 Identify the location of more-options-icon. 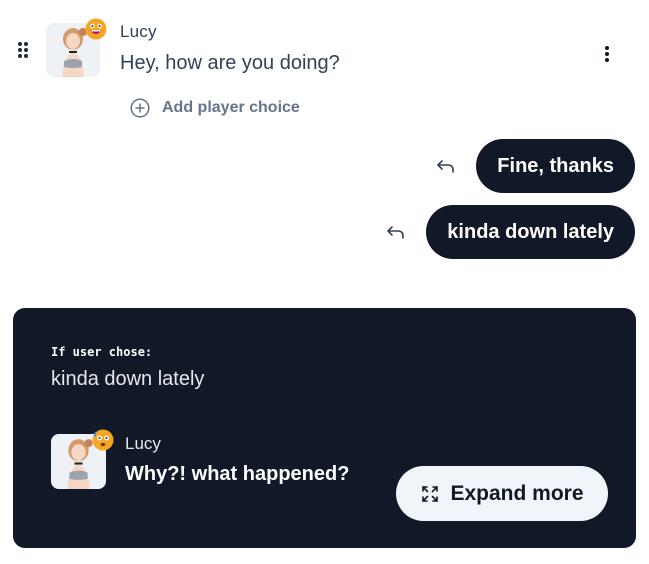
(607, 56).